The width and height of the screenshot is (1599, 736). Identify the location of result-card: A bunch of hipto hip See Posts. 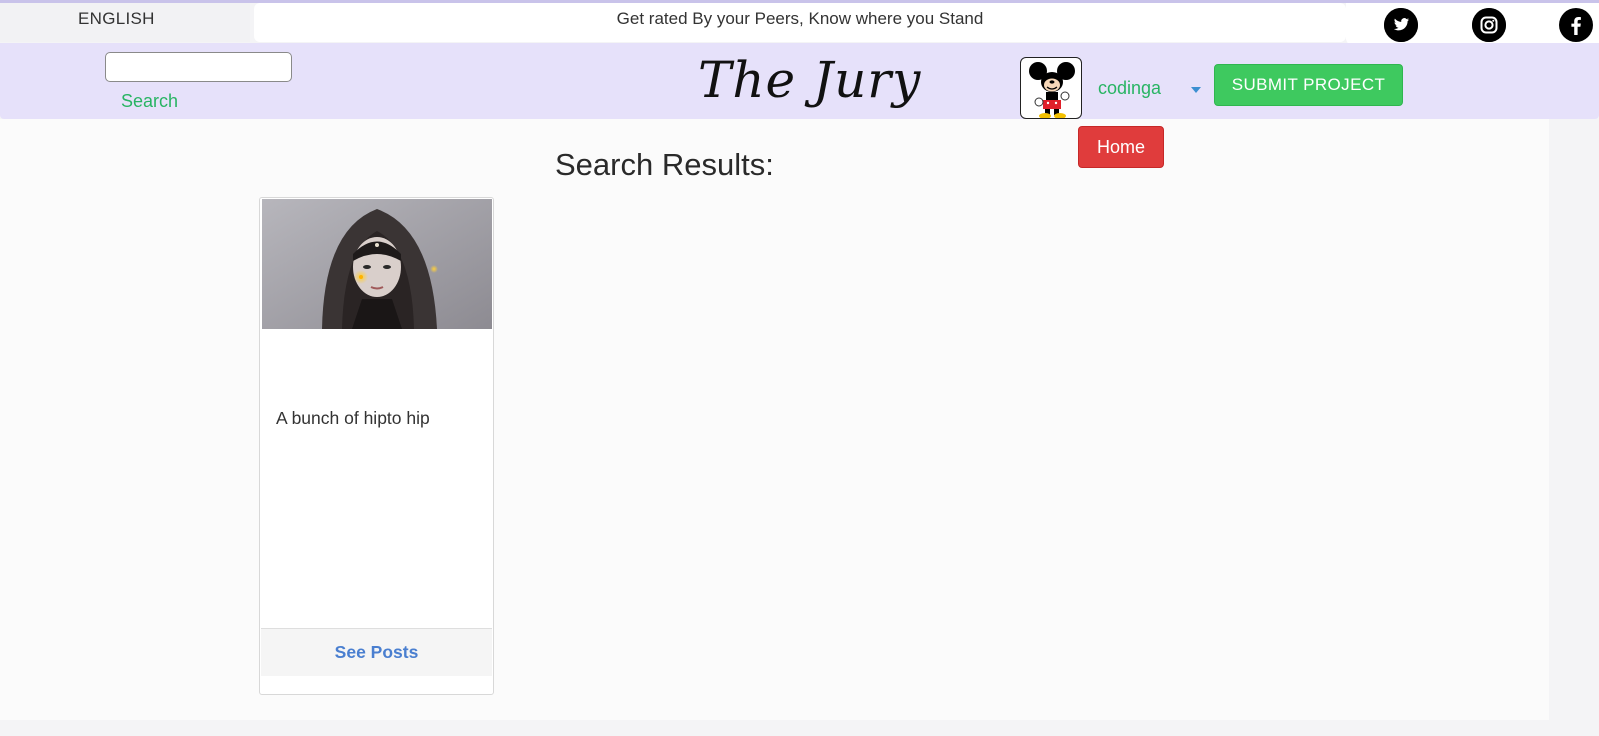
(376, 446).